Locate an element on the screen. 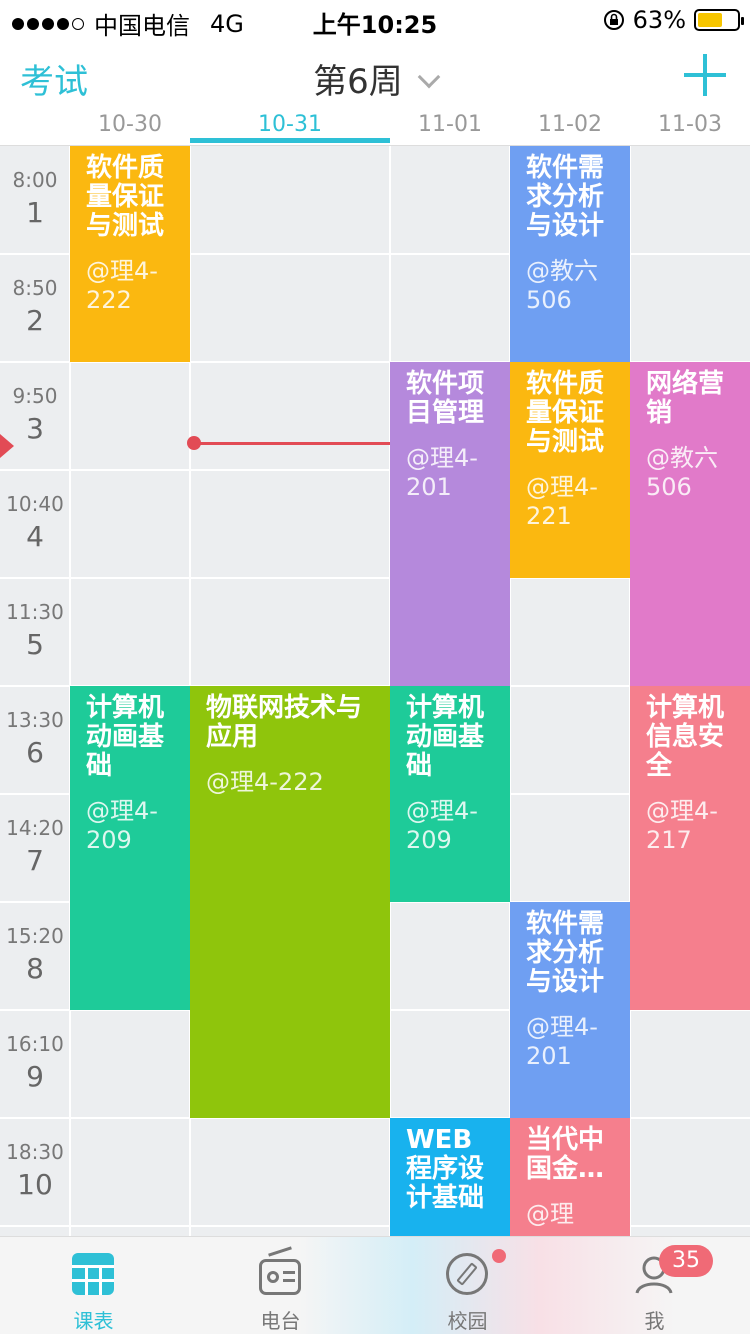 This screenshot has height=1334, width=750. course-room: @理4-217 is located at coordinates (682, 825).